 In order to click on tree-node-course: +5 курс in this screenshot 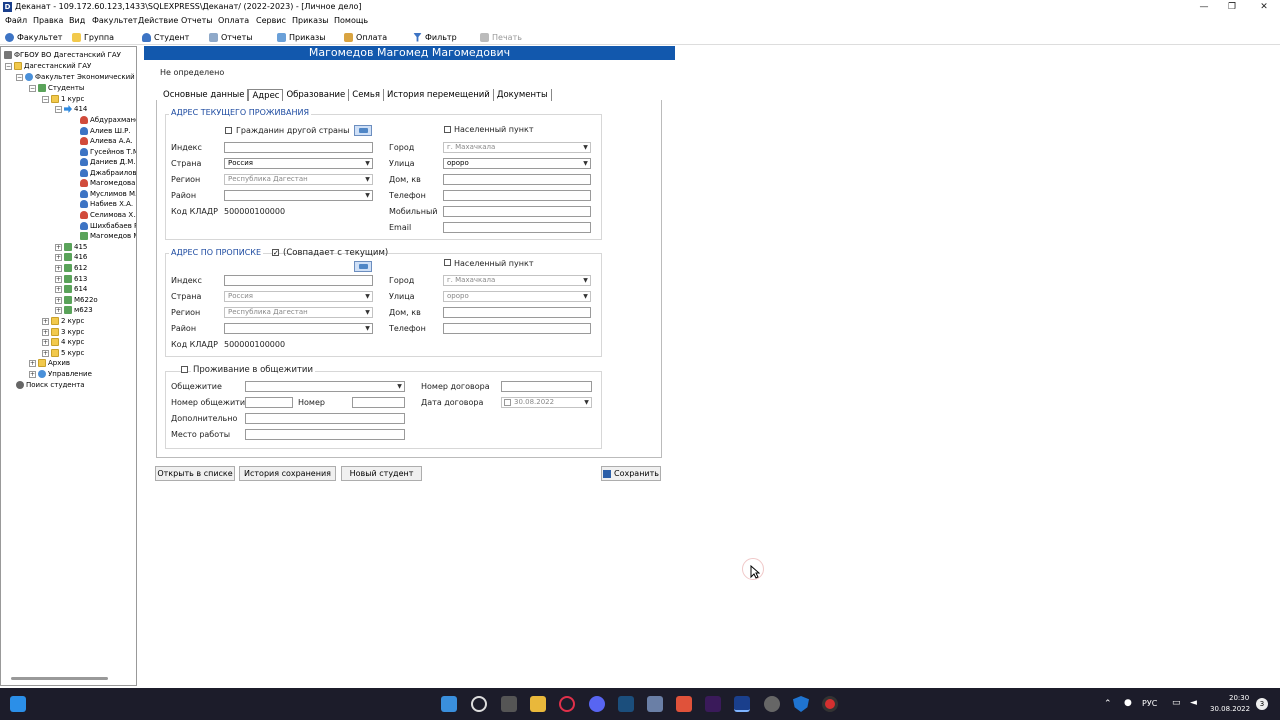, I will do `click(63, 353)`.